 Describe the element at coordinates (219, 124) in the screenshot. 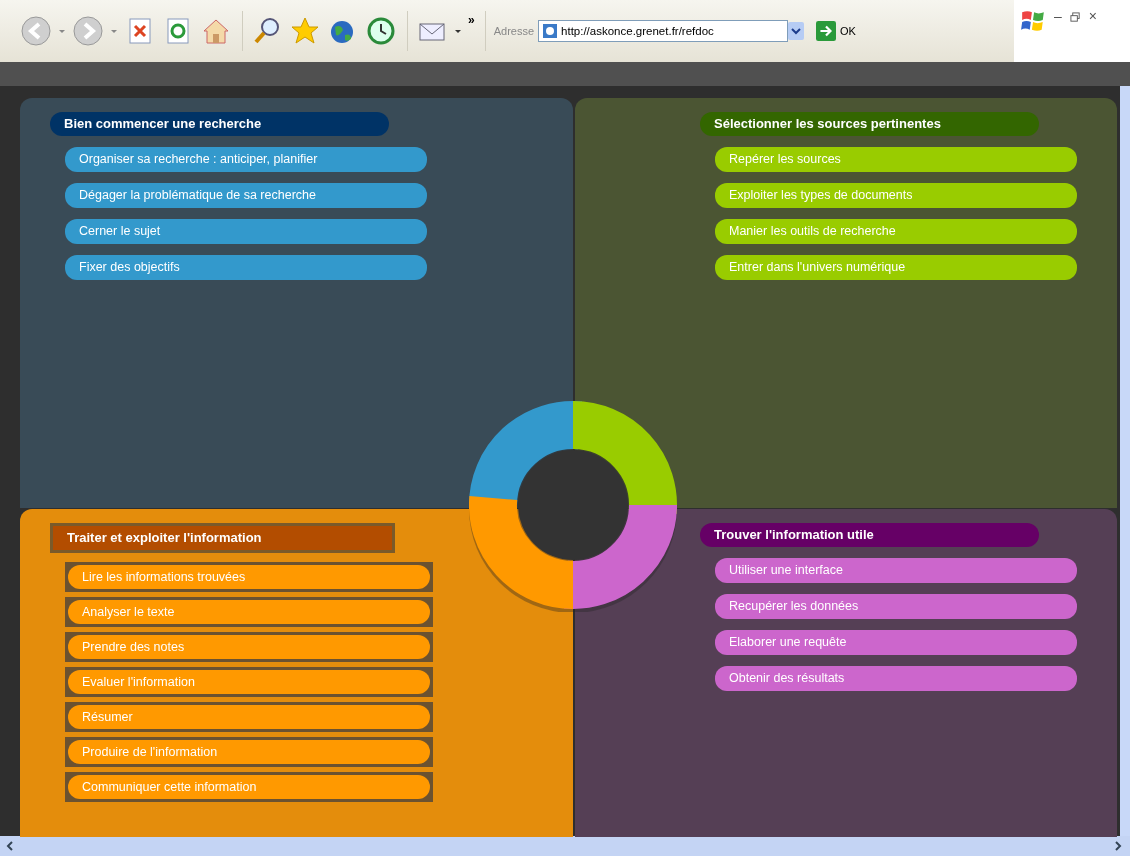

I see `section-heading: Bien commencer une recherche` at that location.